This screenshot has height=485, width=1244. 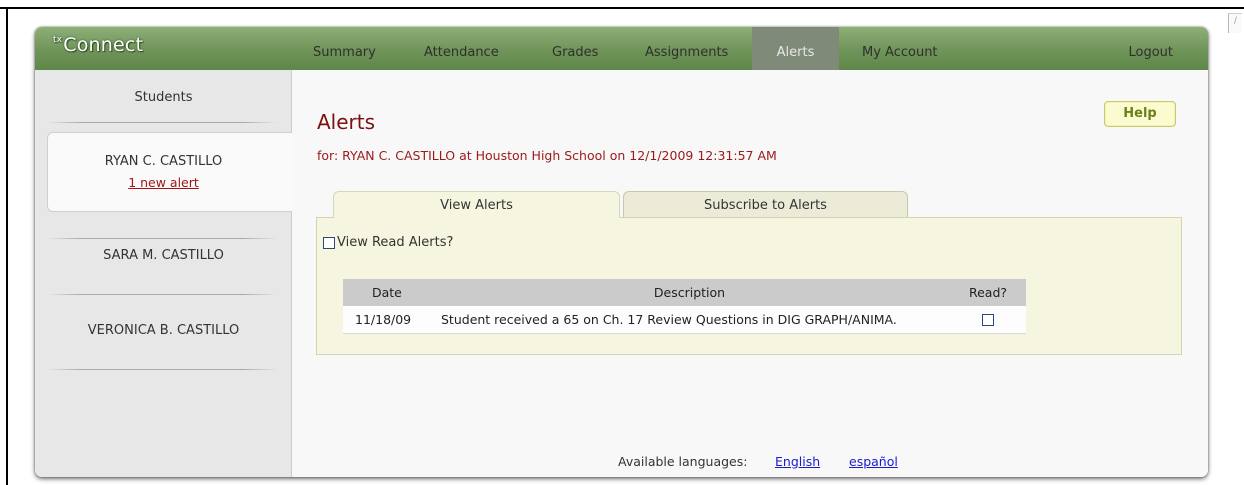 I want to click on view-read-alerts-checkbox, so click(x=329, y=243).